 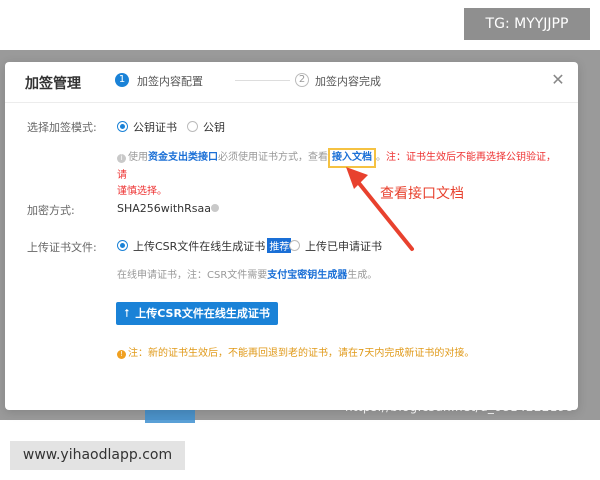 I want to click on step-connector, so click(x=262, y=80).